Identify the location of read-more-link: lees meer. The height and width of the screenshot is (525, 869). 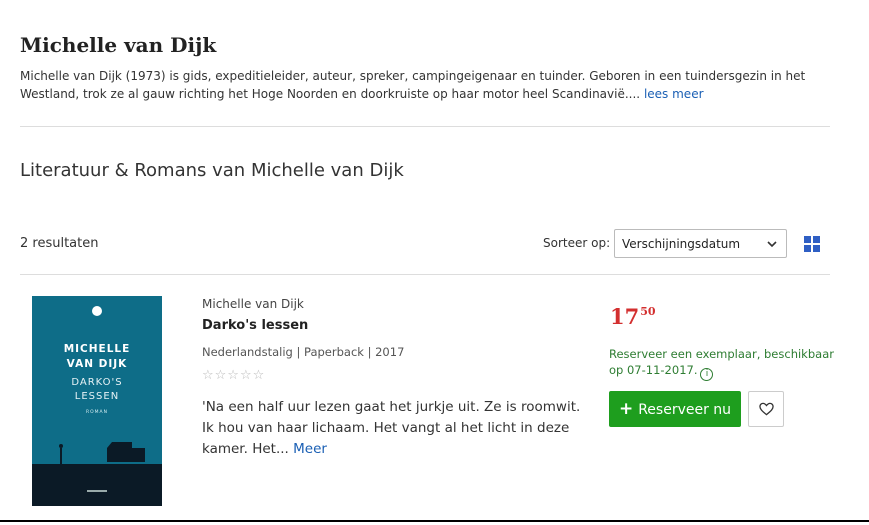
(674, 94).